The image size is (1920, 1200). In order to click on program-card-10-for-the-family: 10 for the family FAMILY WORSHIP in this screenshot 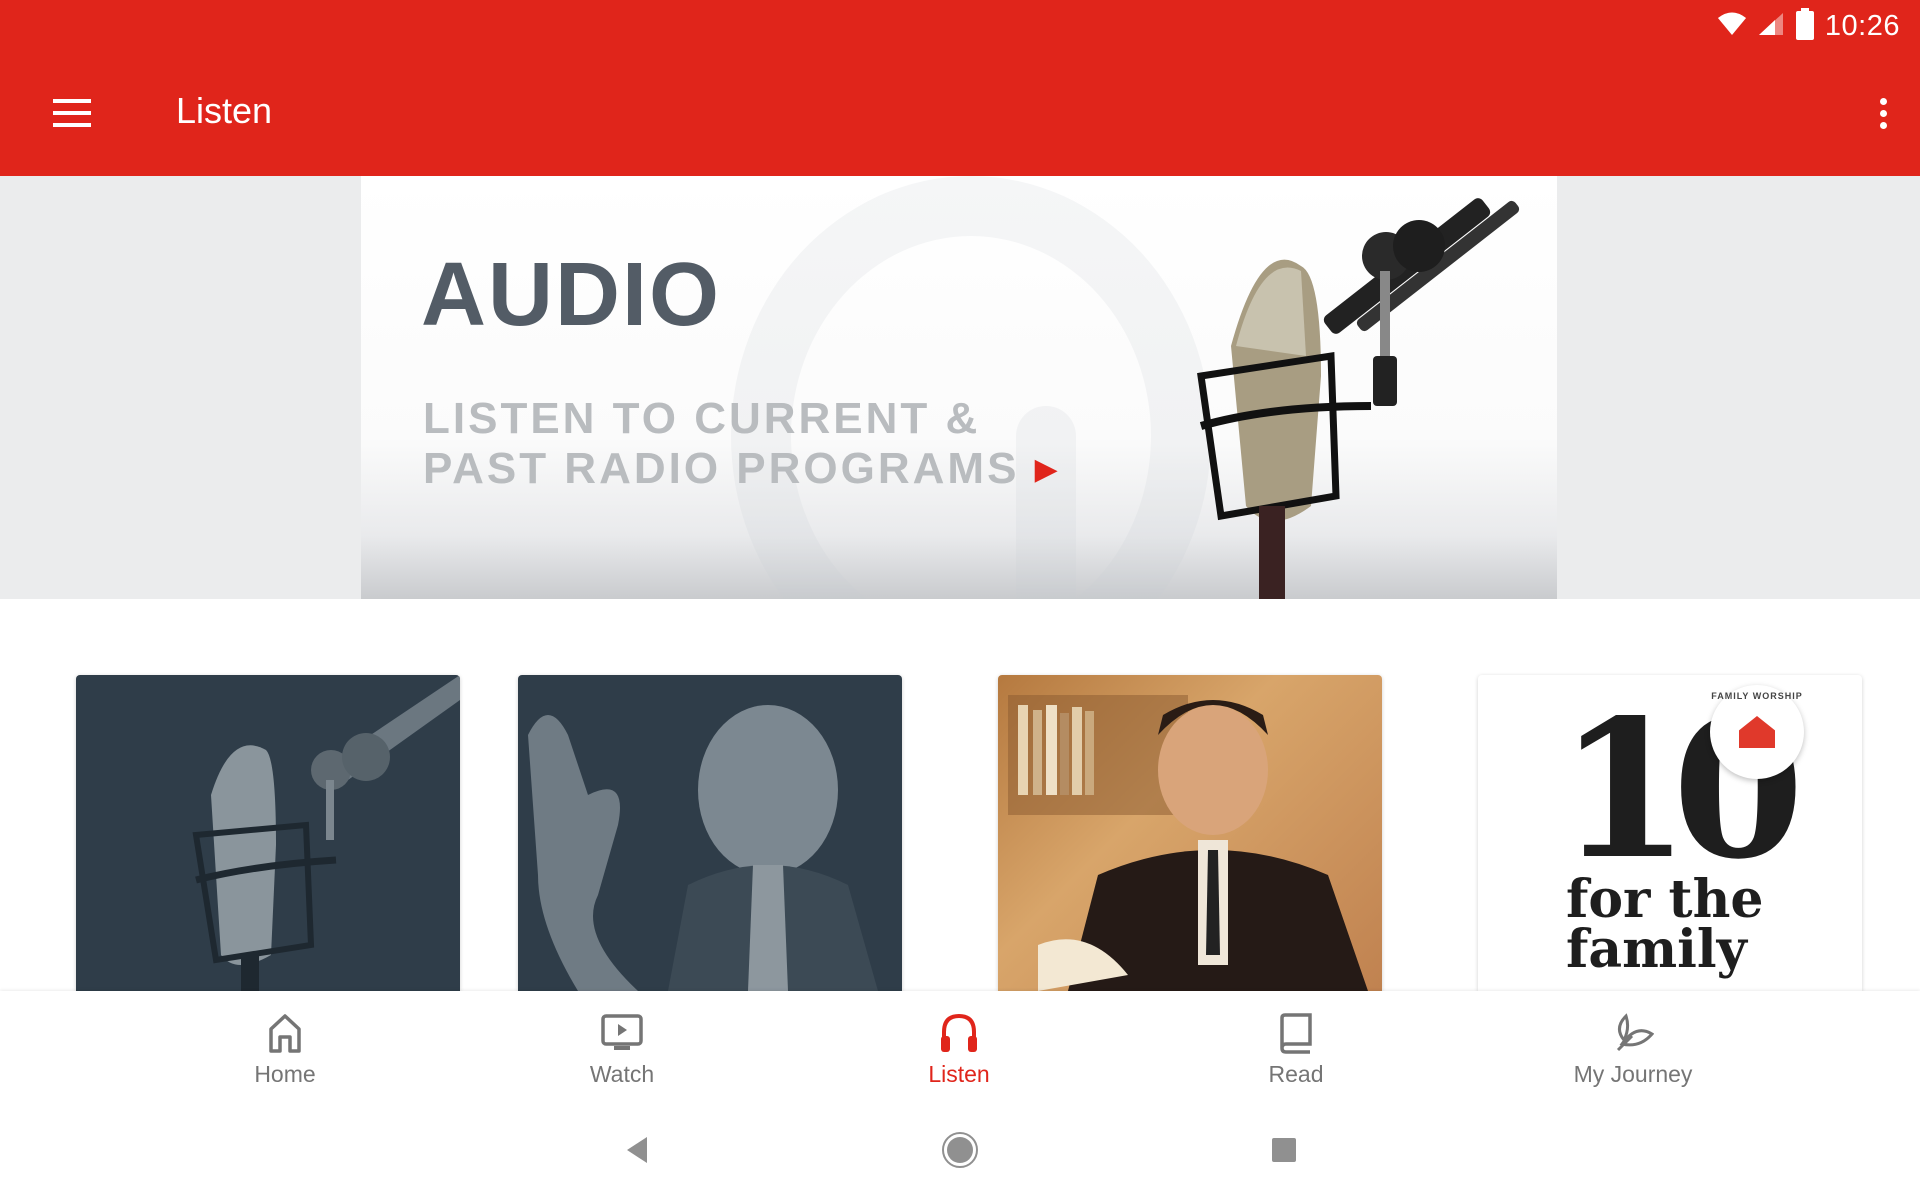, I will do `click(1670, 833)`.